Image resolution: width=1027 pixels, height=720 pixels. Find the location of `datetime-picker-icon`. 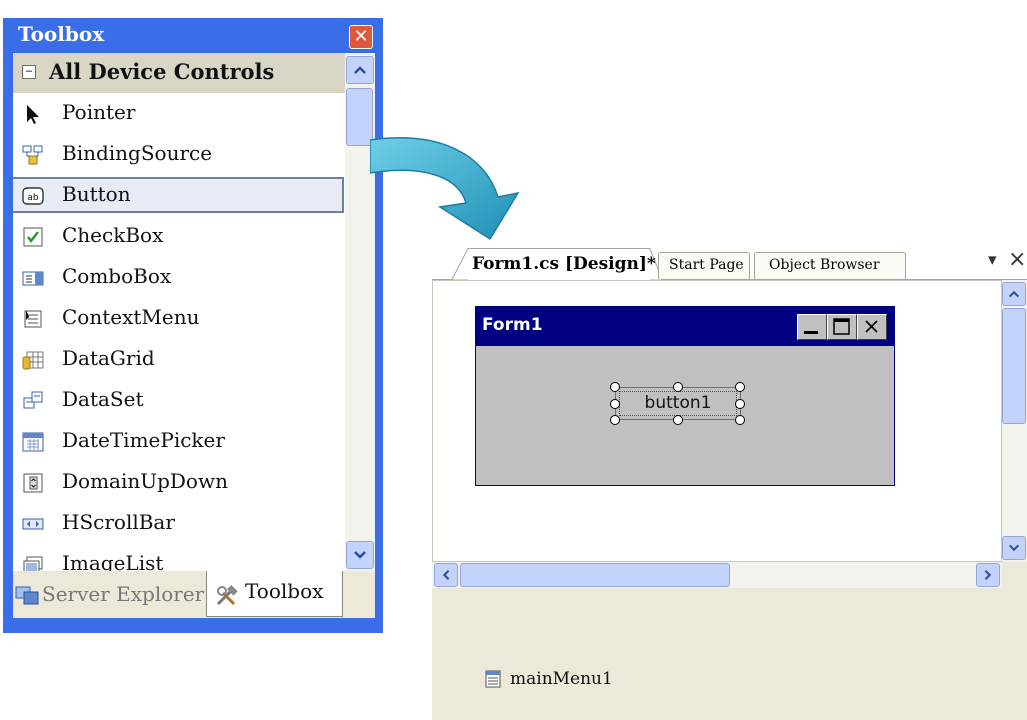

datetime-picker-icon is located at coordinates (33, 442).